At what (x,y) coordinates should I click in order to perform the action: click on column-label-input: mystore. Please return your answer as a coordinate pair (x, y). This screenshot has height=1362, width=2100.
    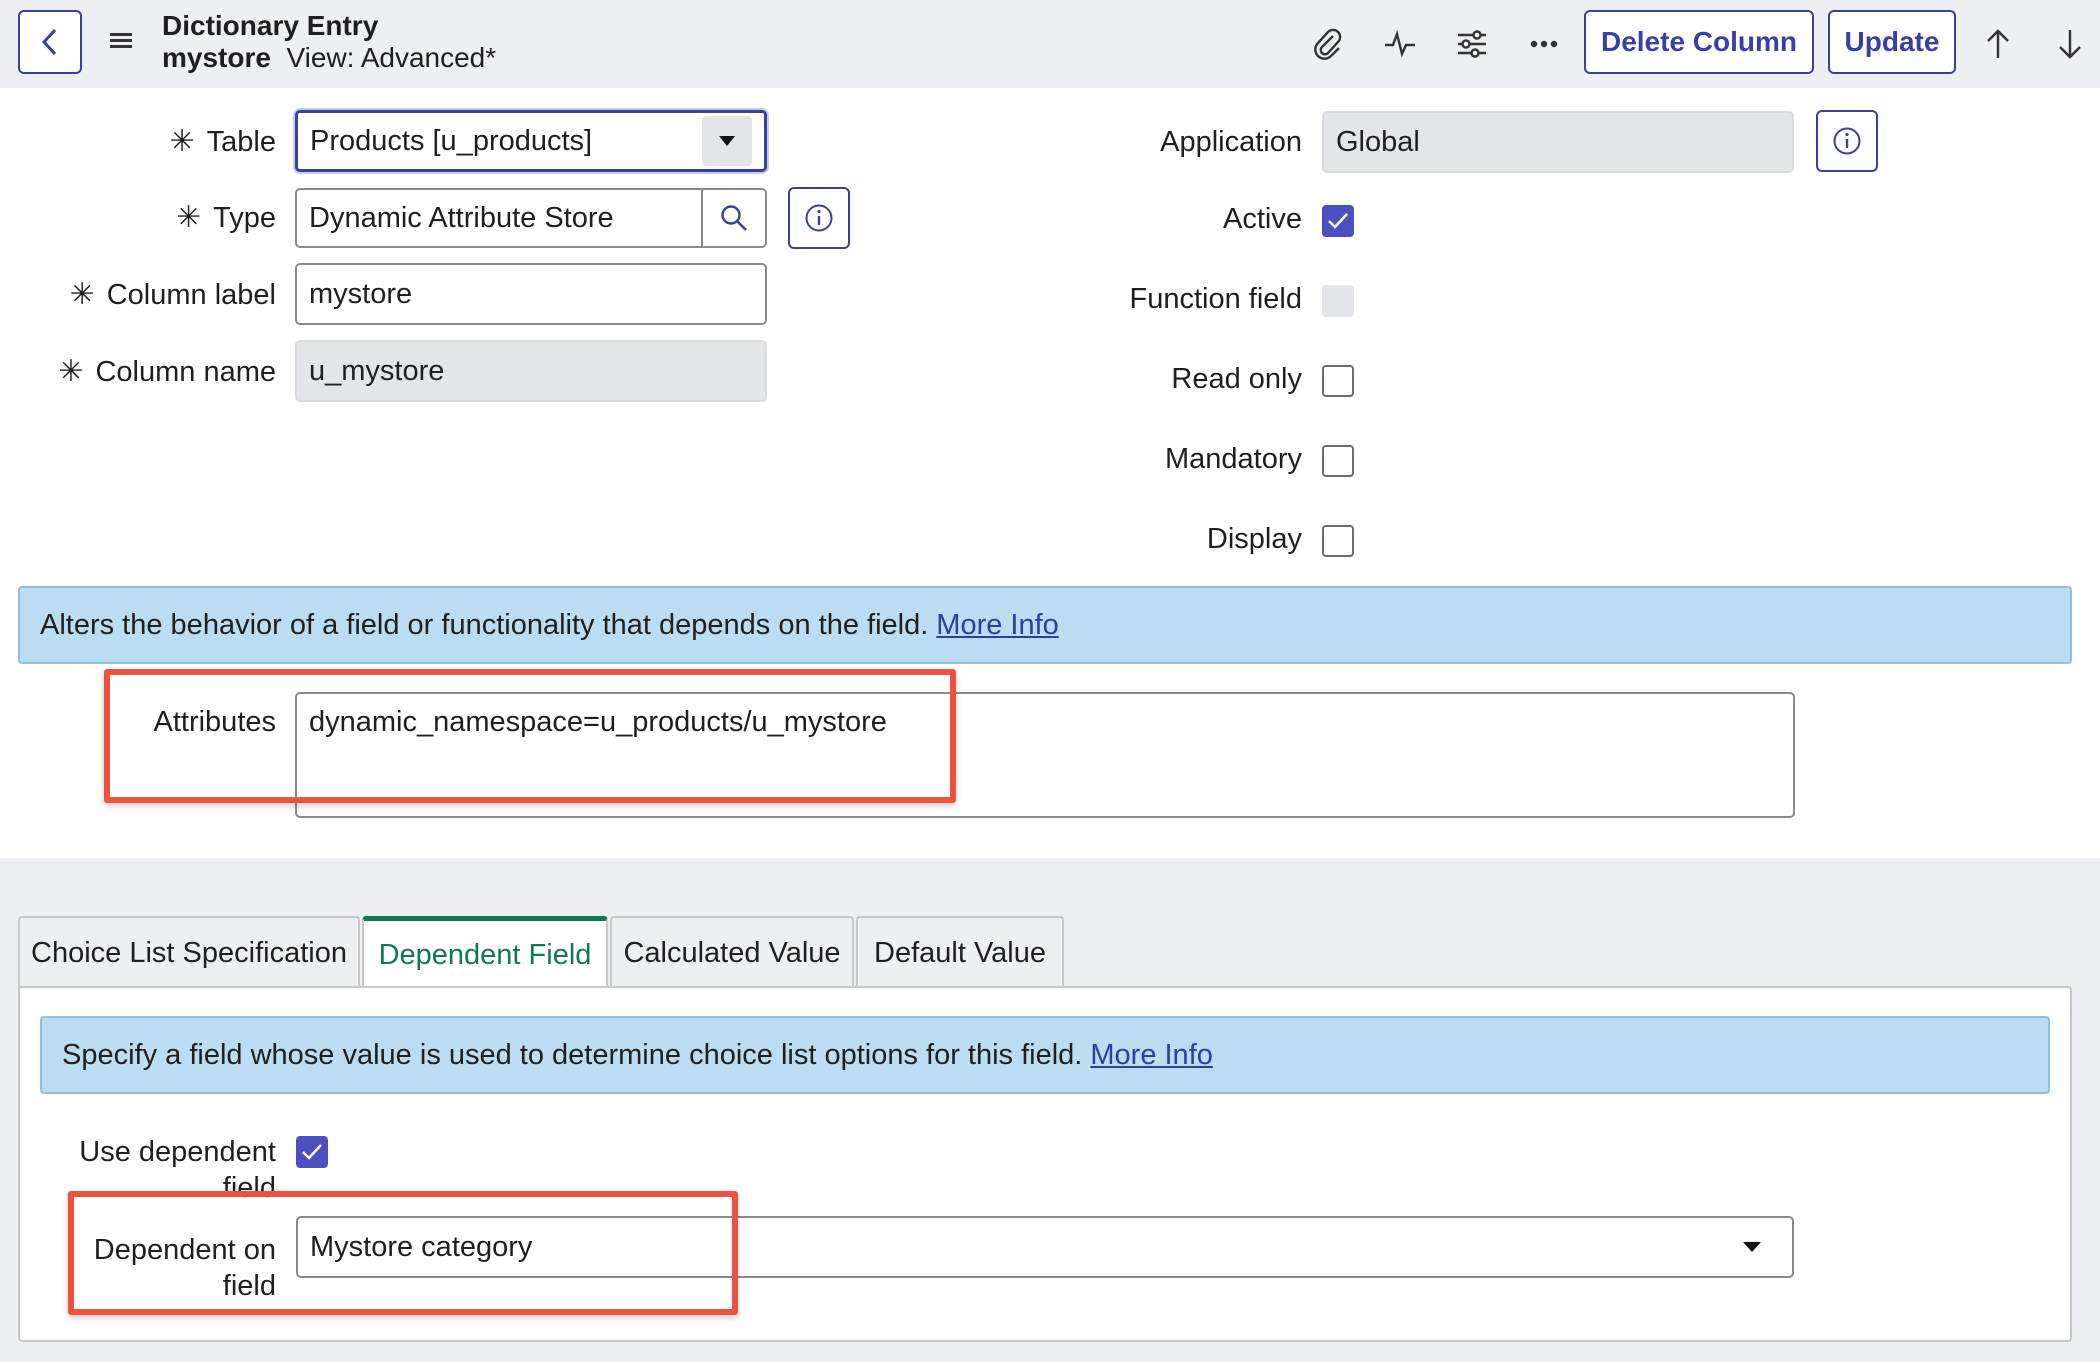
    Looking at the image, I should click on (531, 294).